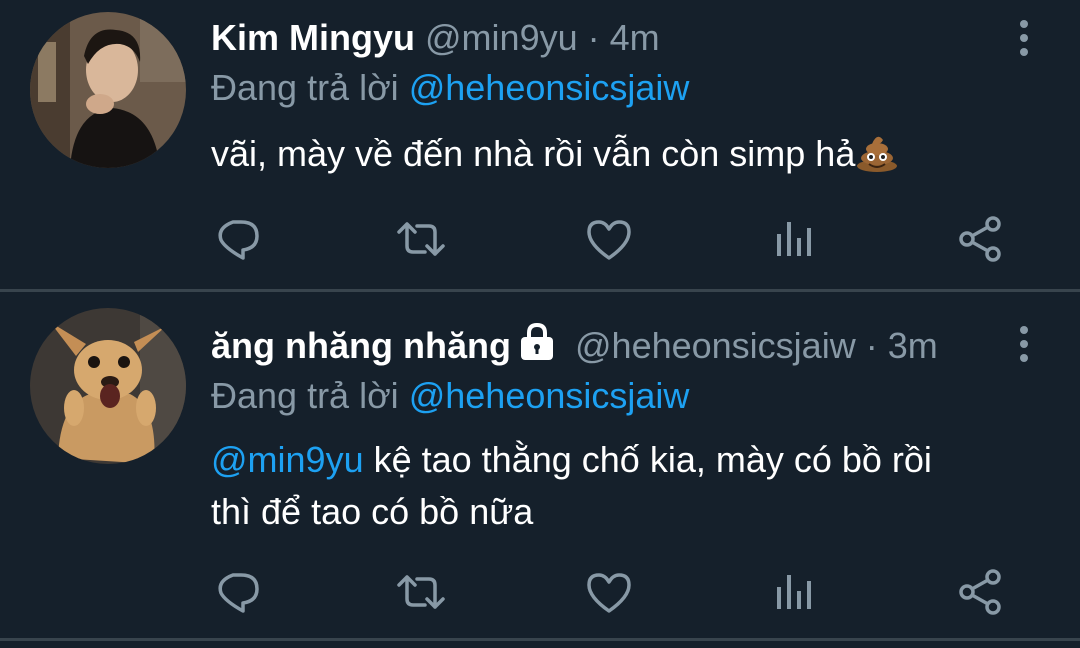  I want to click on timestamp: 3m, so click(913, 345).